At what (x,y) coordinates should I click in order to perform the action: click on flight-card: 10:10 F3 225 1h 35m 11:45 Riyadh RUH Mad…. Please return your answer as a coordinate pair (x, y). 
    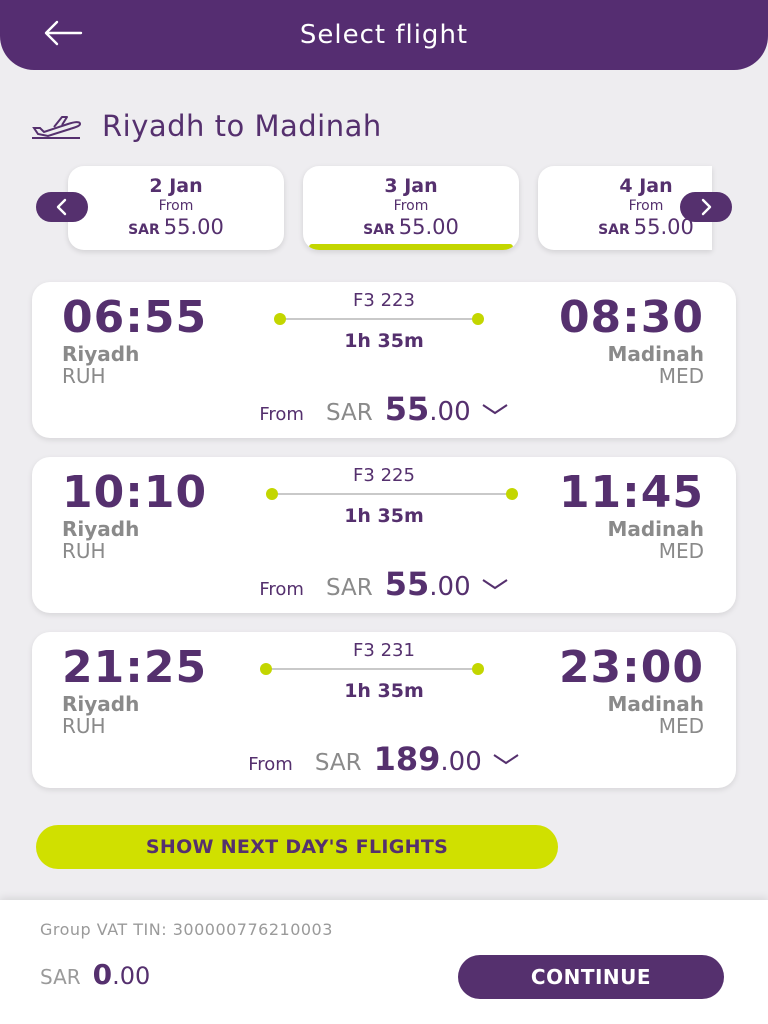
    Looking at the image, I should click on (384, 535).